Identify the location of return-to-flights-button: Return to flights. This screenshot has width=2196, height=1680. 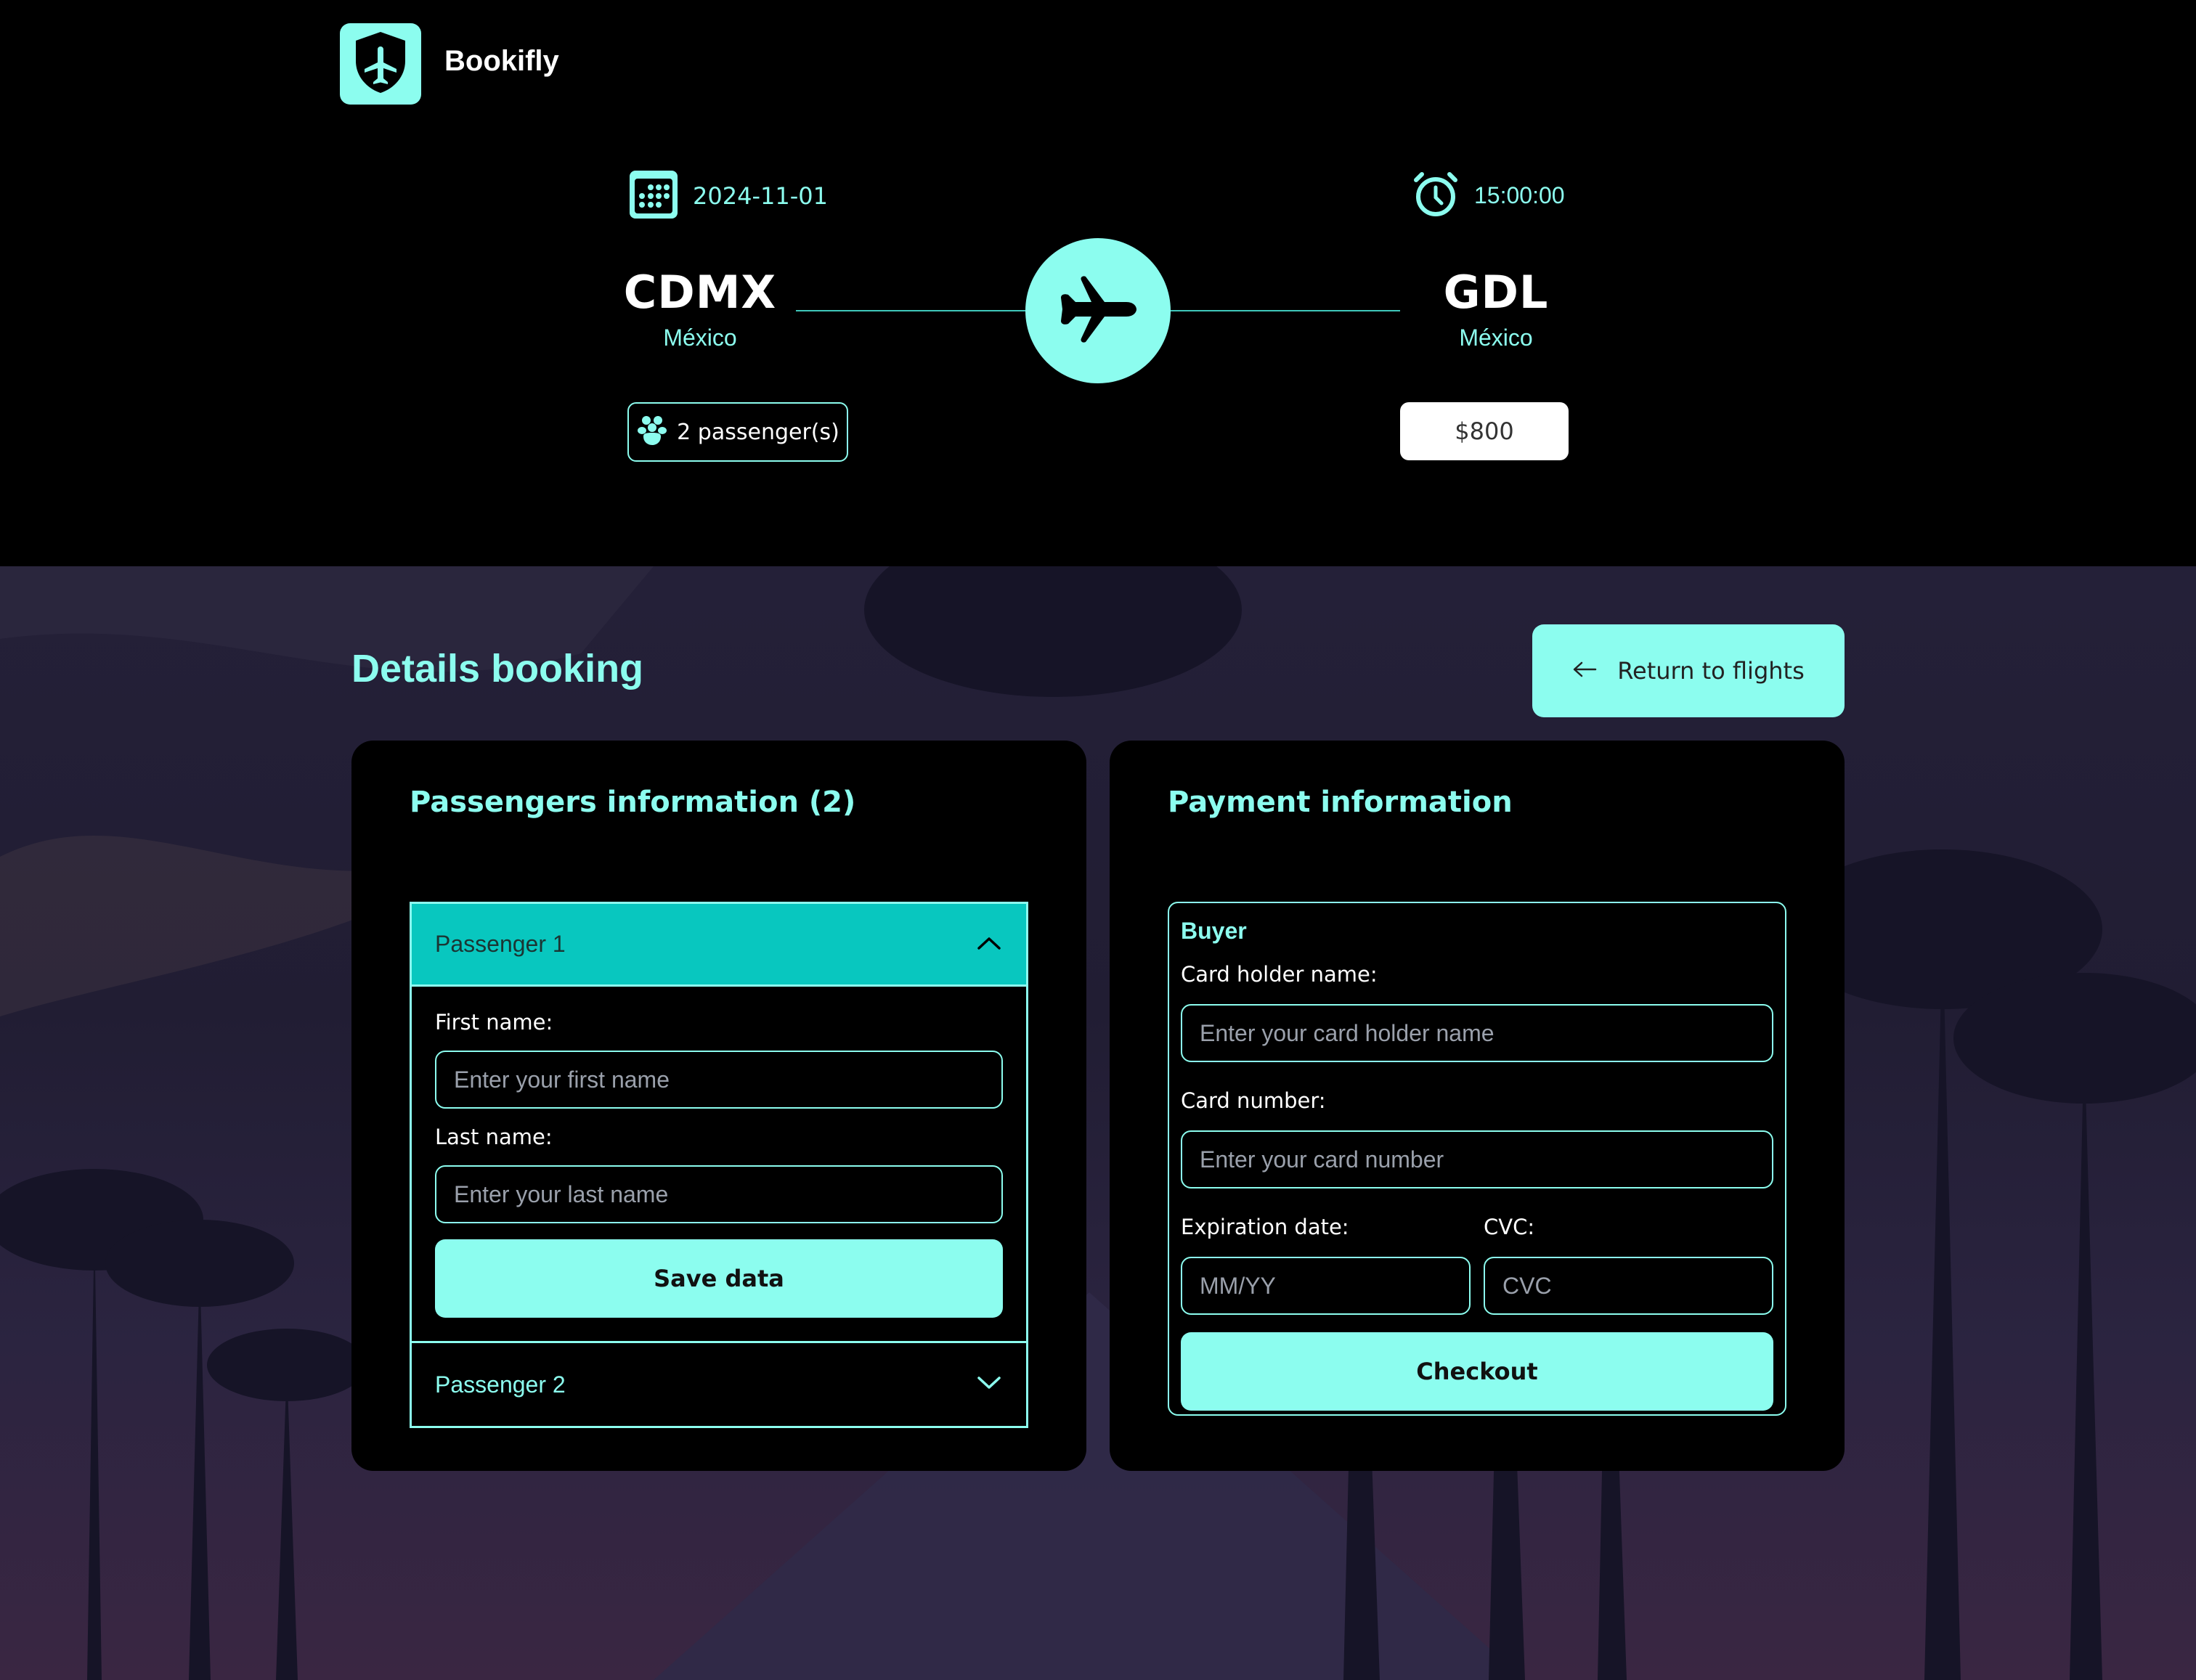
(1688, 670).